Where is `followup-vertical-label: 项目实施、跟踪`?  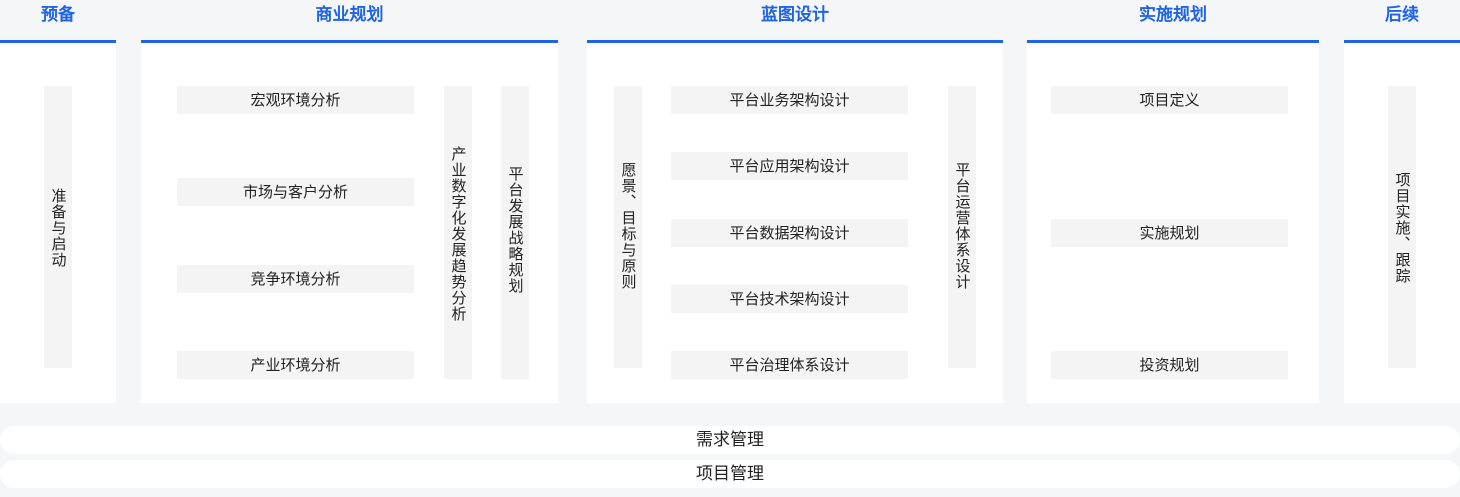
followup-vertical-label: 项目实施、跟踪 is located at coordinates (1402, 228).